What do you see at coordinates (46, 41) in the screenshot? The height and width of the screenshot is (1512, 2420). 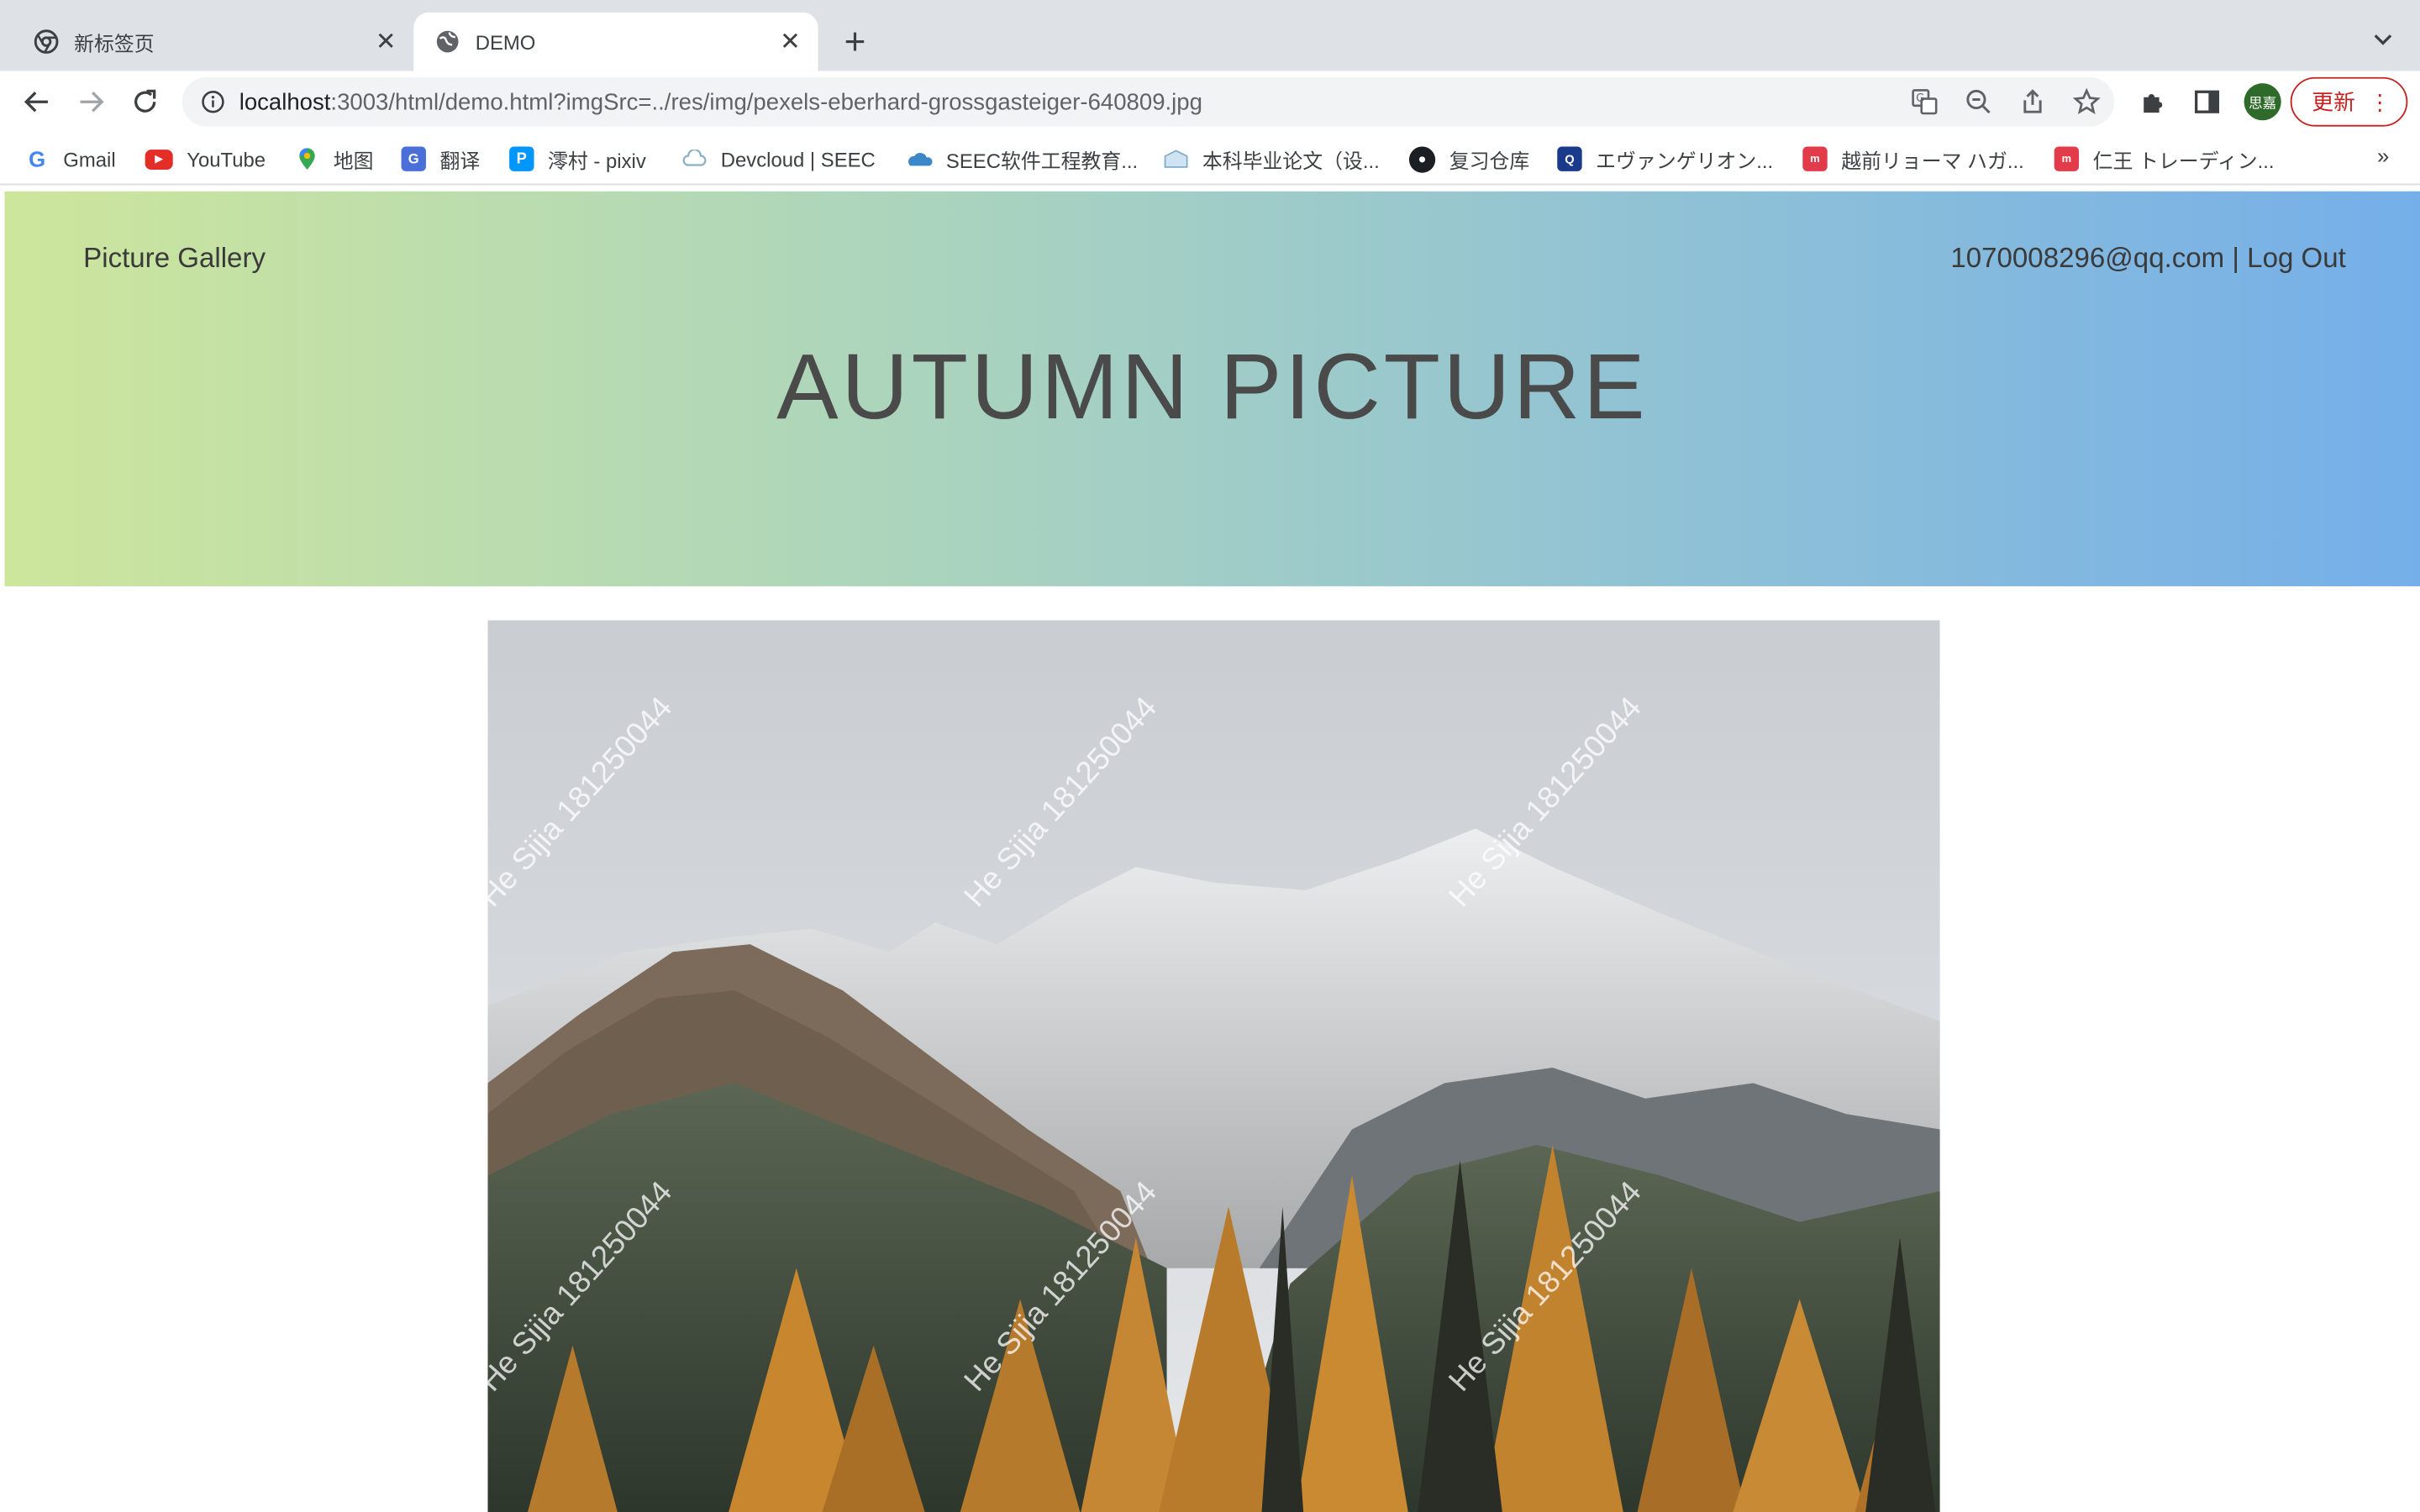 I see `chrome-icon` at bounding box center [46, 41].